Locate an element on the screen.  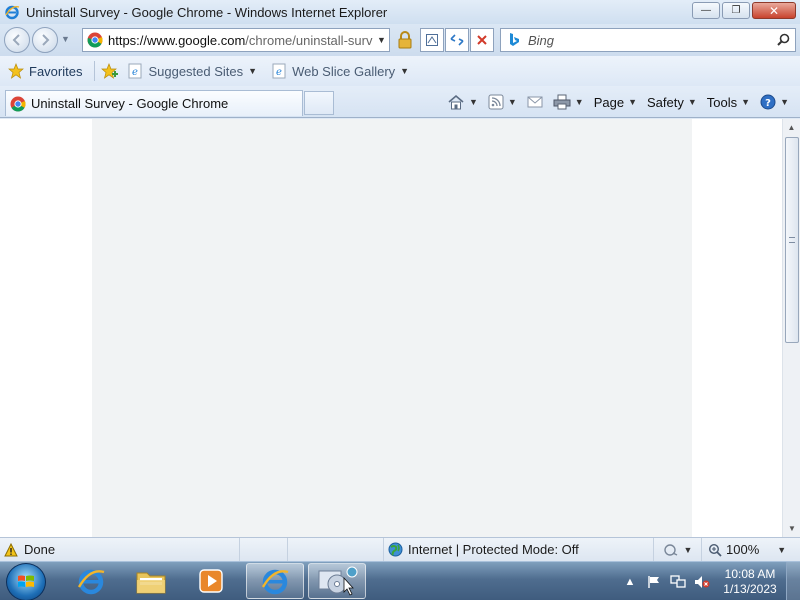
suggested-sites-chevron-down-icon: ▼ is located at coordinates (252, 71).